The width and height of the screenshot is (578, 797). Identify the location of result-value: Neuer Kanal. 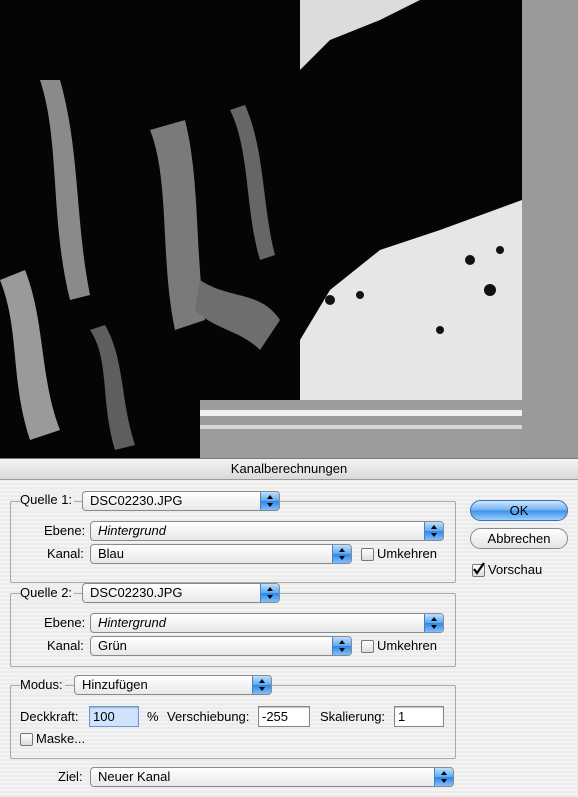
(134, 776).